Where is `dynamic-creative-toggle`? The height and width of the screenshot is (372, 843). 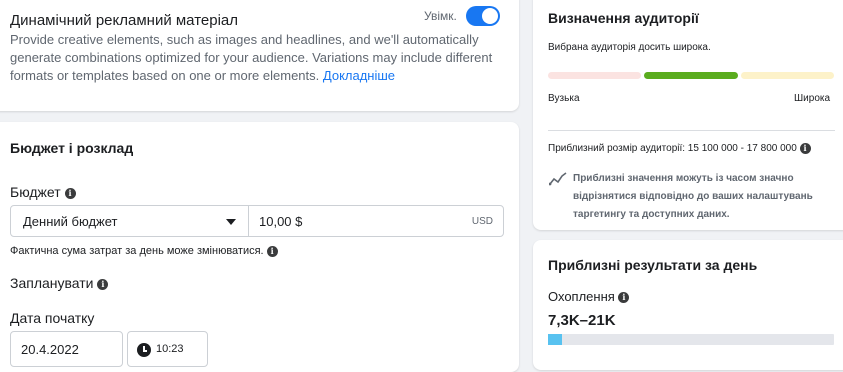 dynamic-creative-toggle is located at coordinates (483, 16).